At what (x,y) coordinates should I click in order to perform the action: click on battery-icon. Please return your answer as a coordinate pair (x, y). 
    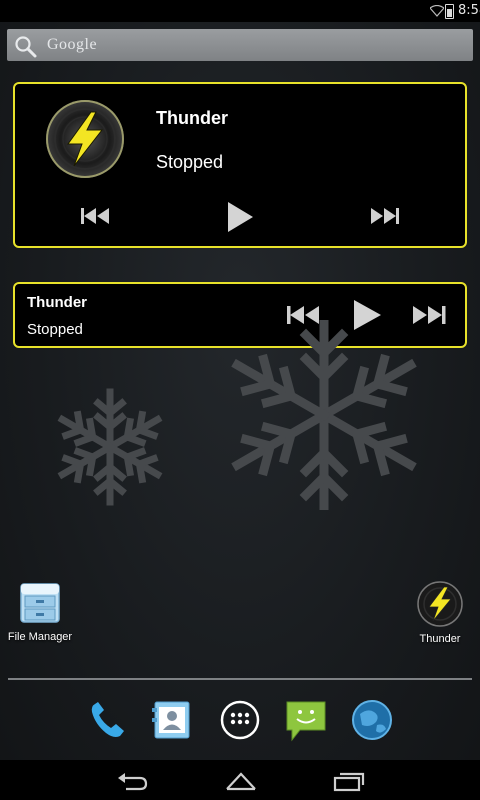
    Looking at the image, I should click on (449, 11).